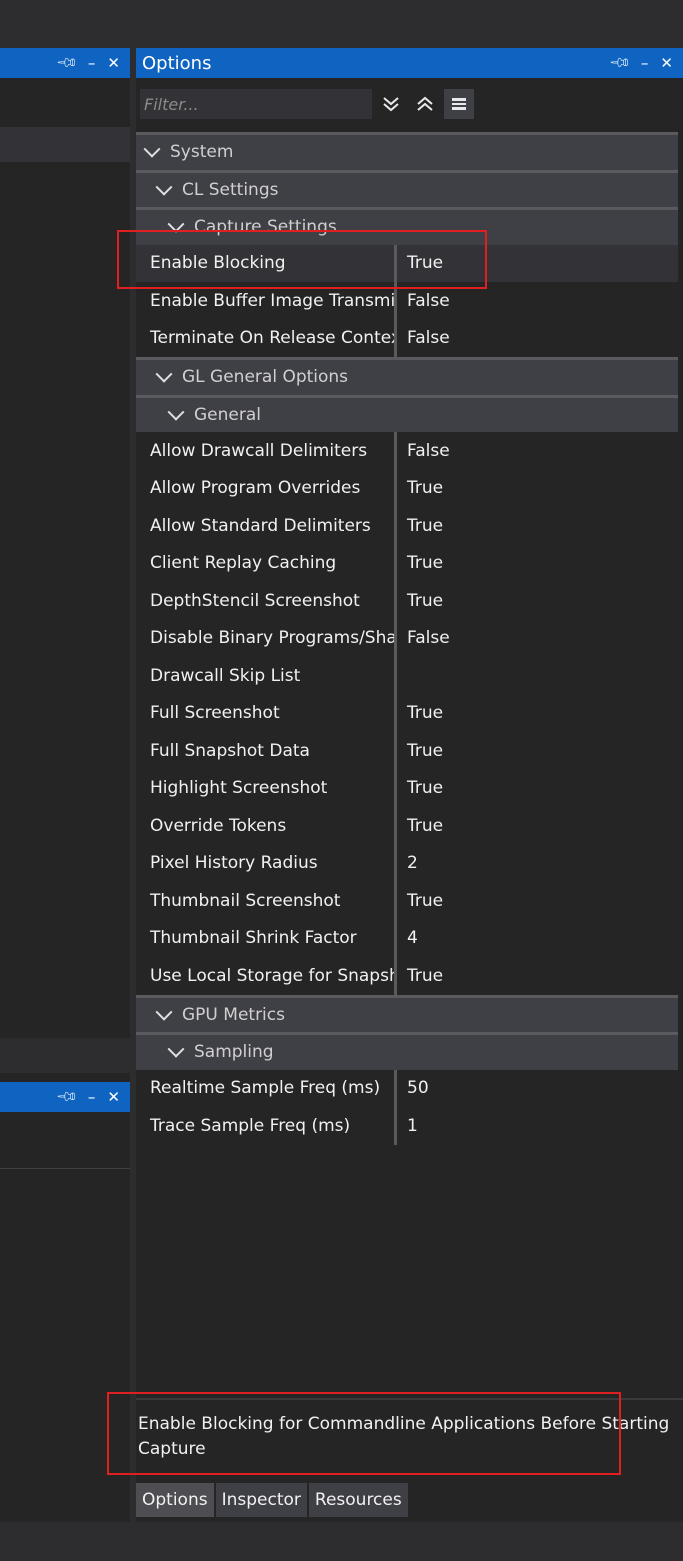 This screenshot has height=1561, width=683. I want to click on category-label: CL Settings, so click(230, 189).